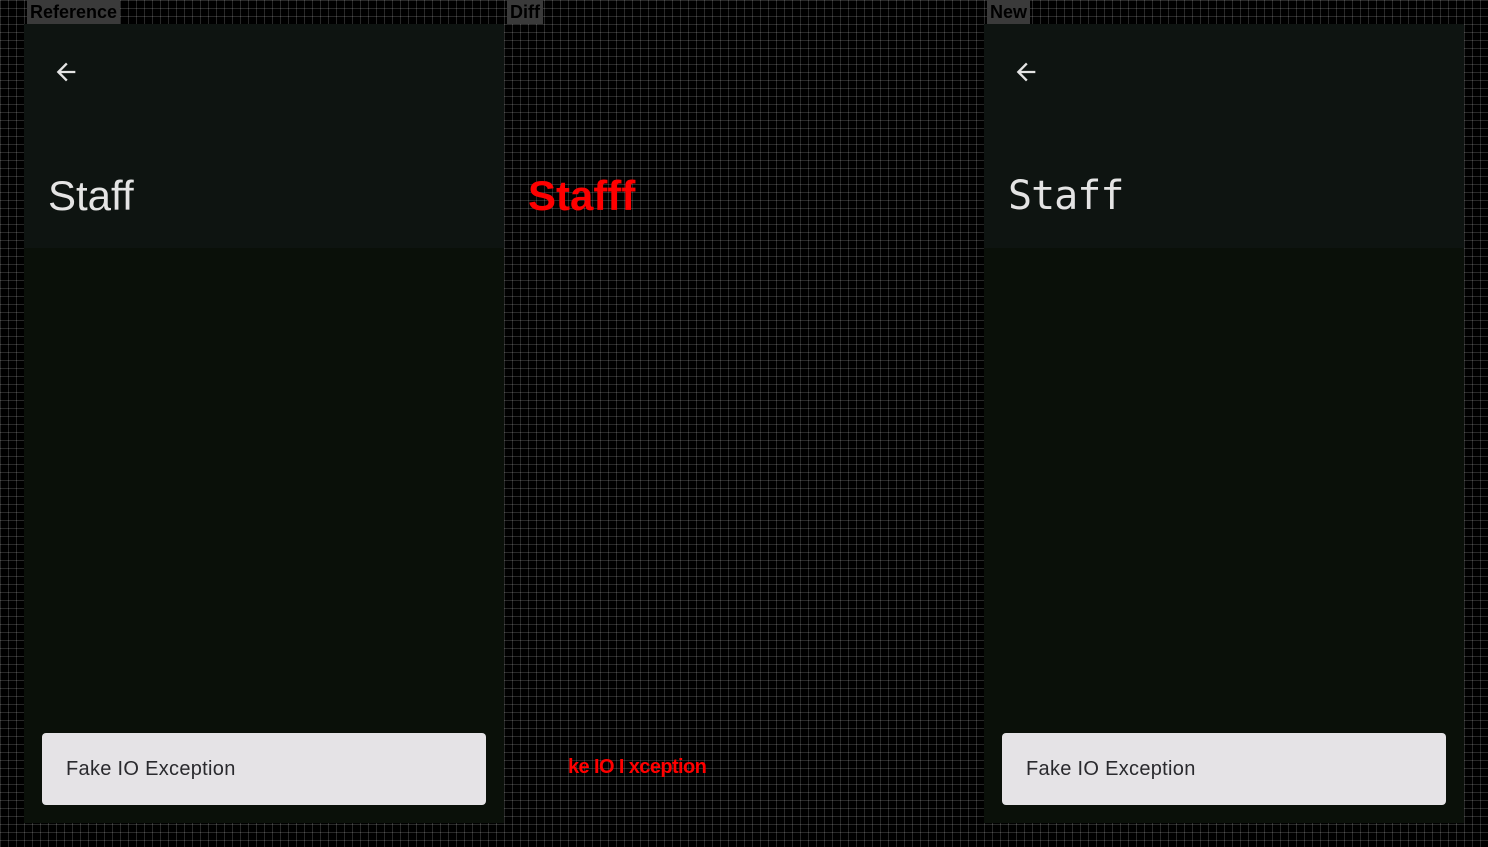 The width and height of the screenshot is (1488, 847). What do you see at coordinates (1009, 12) in the screenshot?
I see `new-label: New` at bounding box center [1009, 12].